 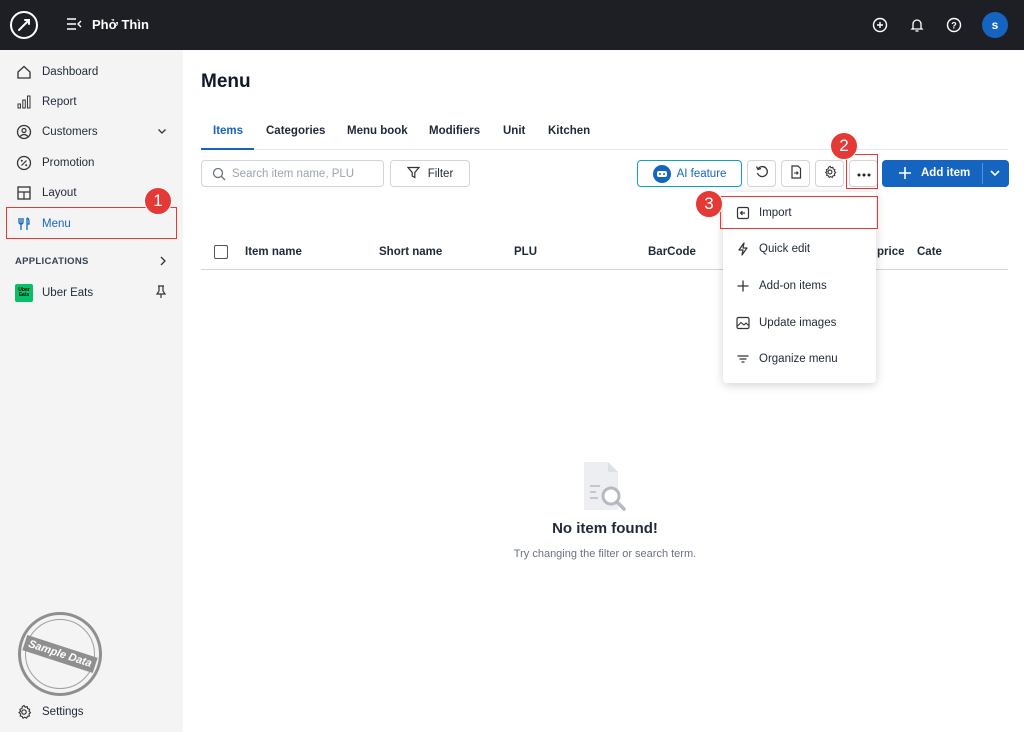 What do you see at coordinates (929, 252) in the screenshot?
I see `column-header: Cate` at bounding box center [929, 252].